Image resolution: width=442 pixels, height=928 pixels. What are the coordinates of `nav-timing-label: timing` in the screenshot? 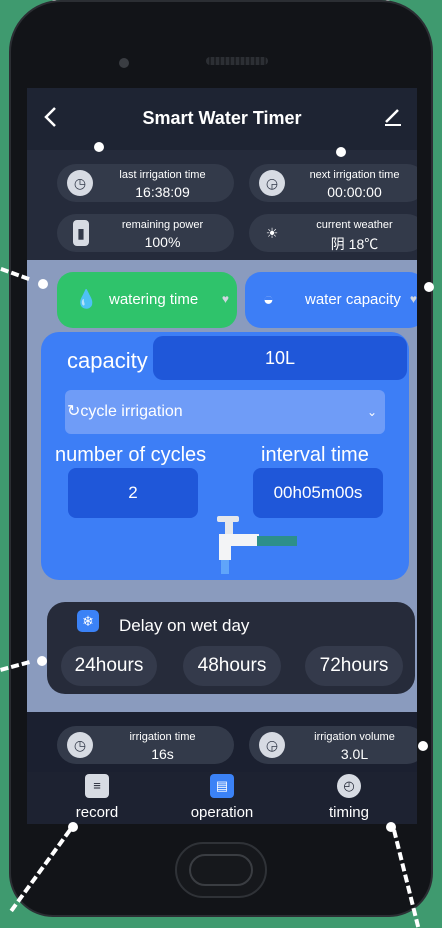 It's located at (348, 812).